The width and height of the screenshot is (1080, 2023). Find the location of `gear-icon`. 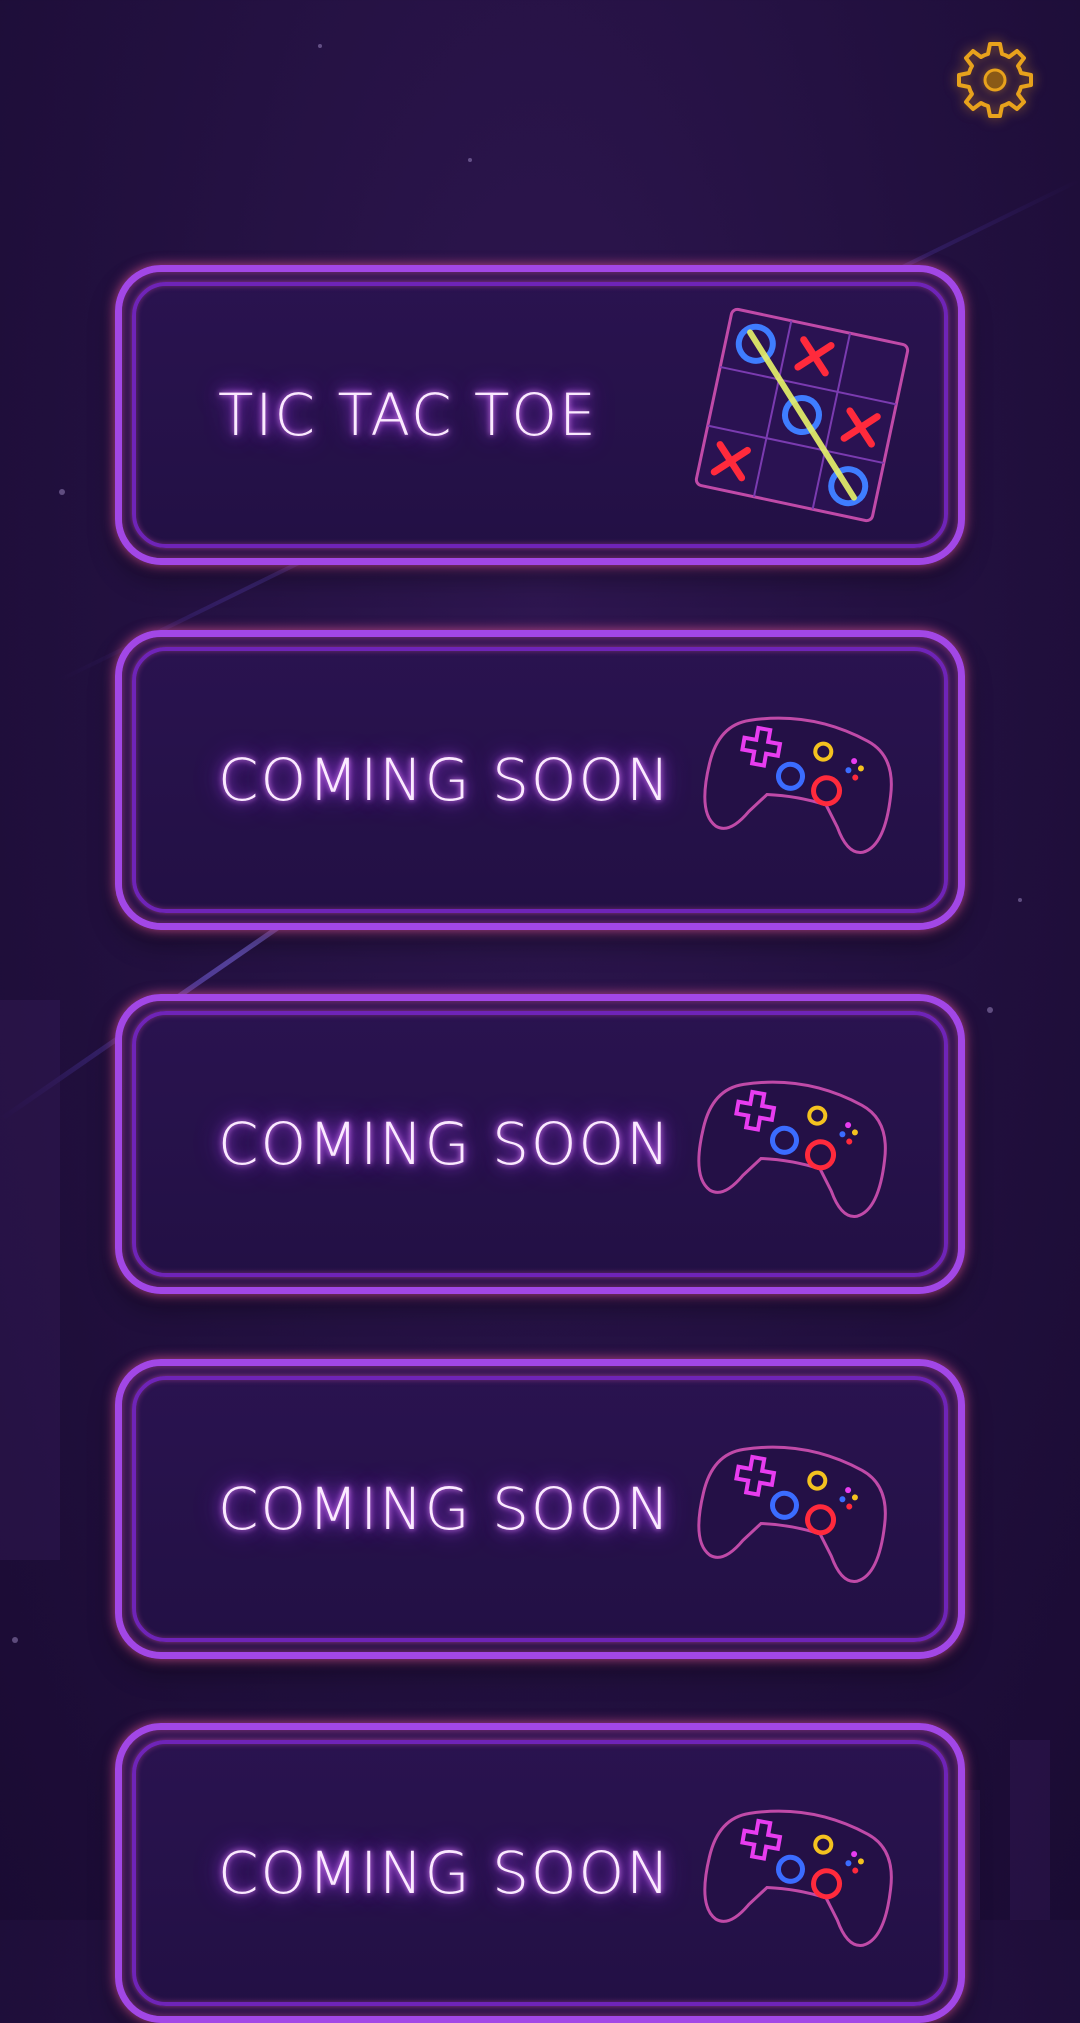

gear-icon is located at coordinates (995, 80).